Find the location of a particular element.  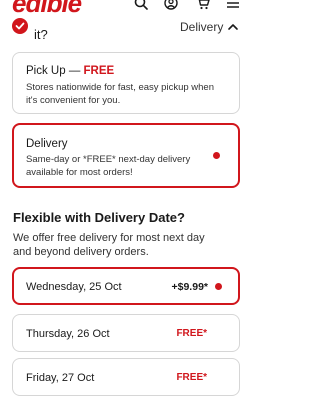

search-icon is located at coordinates (141, 5).